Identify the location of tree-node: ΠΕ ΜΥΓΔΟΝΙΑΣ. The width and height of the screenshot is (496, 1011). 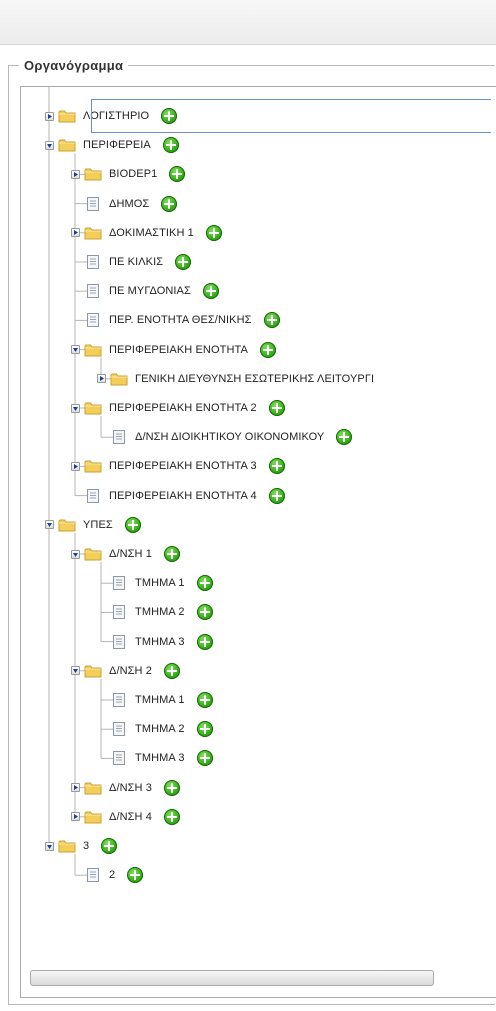
(145, 291).